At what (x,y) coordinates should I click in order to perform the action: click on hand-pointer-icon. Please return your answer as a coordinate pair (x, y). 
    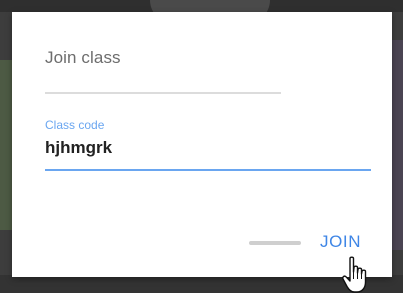
    Looking at the image, I should click on (354, 274).